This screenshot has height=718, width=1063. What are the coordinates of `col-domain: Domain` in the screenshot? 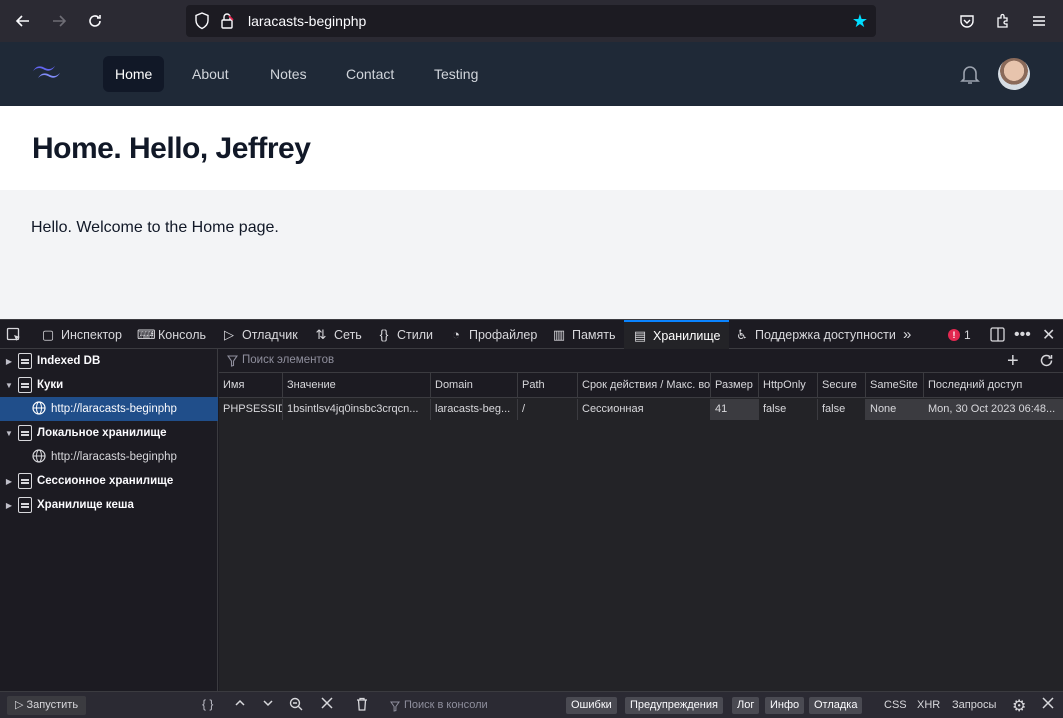 It's located at (474, 385).